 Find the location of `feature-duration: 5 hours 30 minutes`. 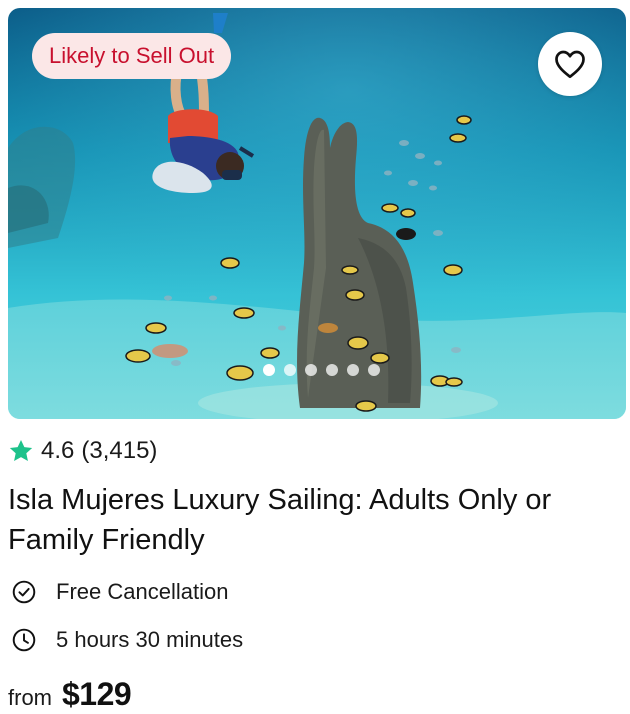

feature-duration: 5 hours 30 minutes is located at coordinates (126, 640).